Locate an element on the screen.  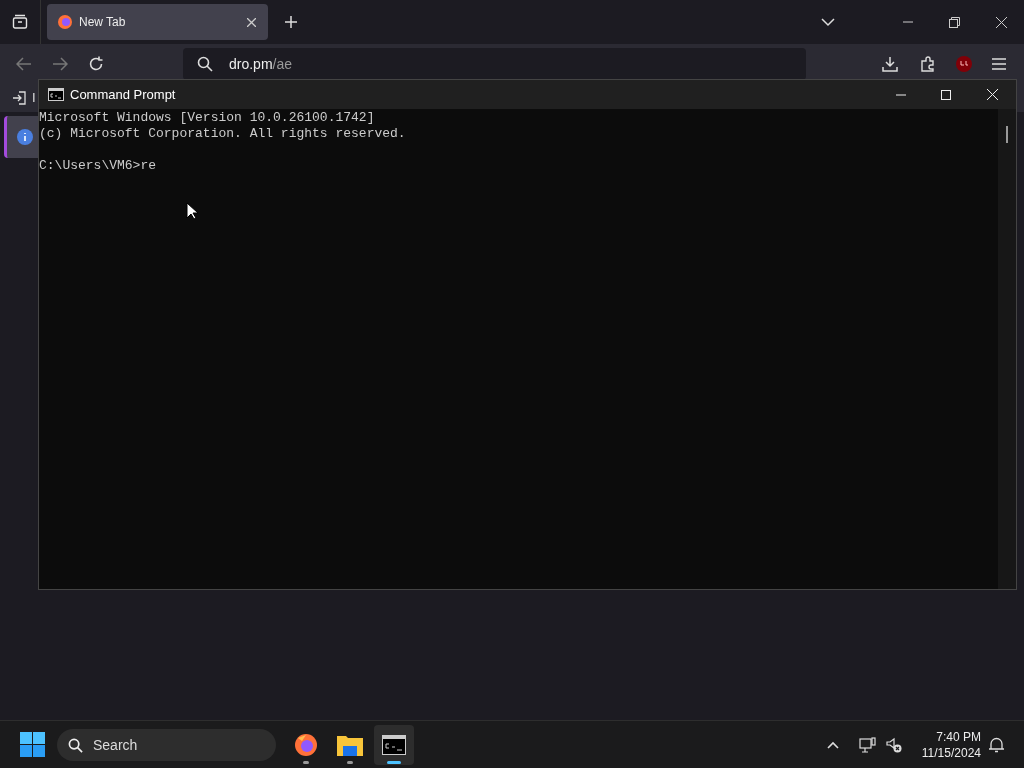
console-line: Microsoft Windows [Version 10.0.26100.1742] is located at coordinates (207, 118).